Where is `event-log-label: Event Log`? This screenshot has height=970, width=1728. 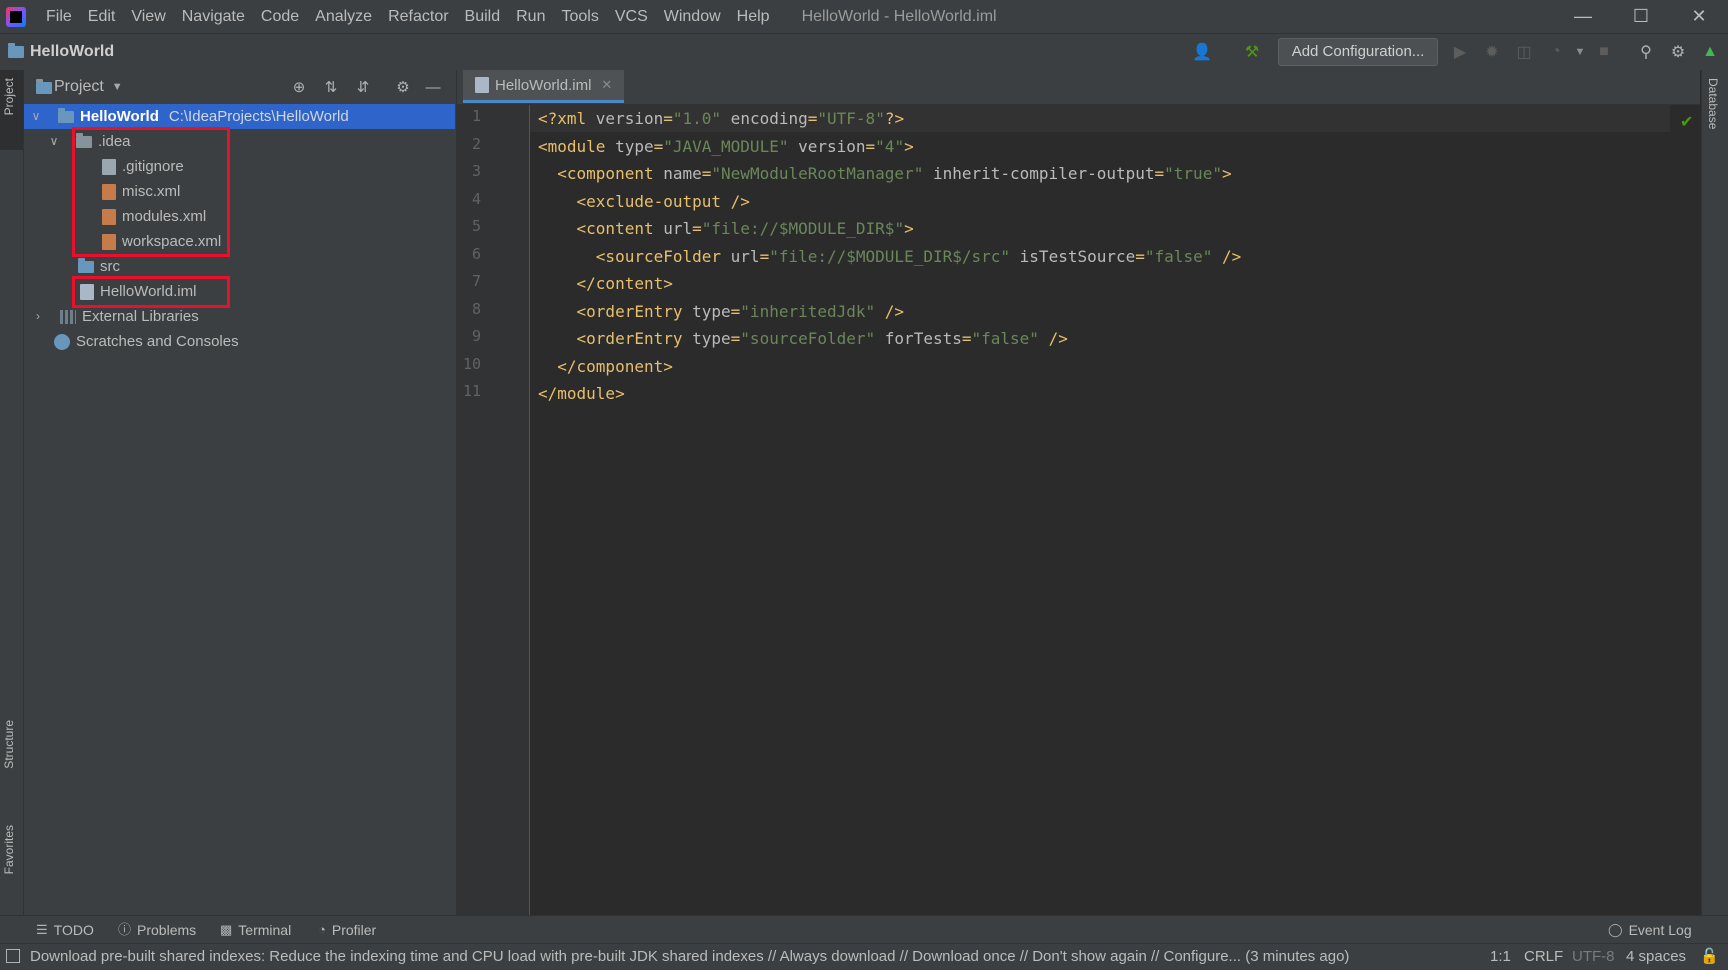
event-log-label: Event Log is located at coordinates (1660, 930).